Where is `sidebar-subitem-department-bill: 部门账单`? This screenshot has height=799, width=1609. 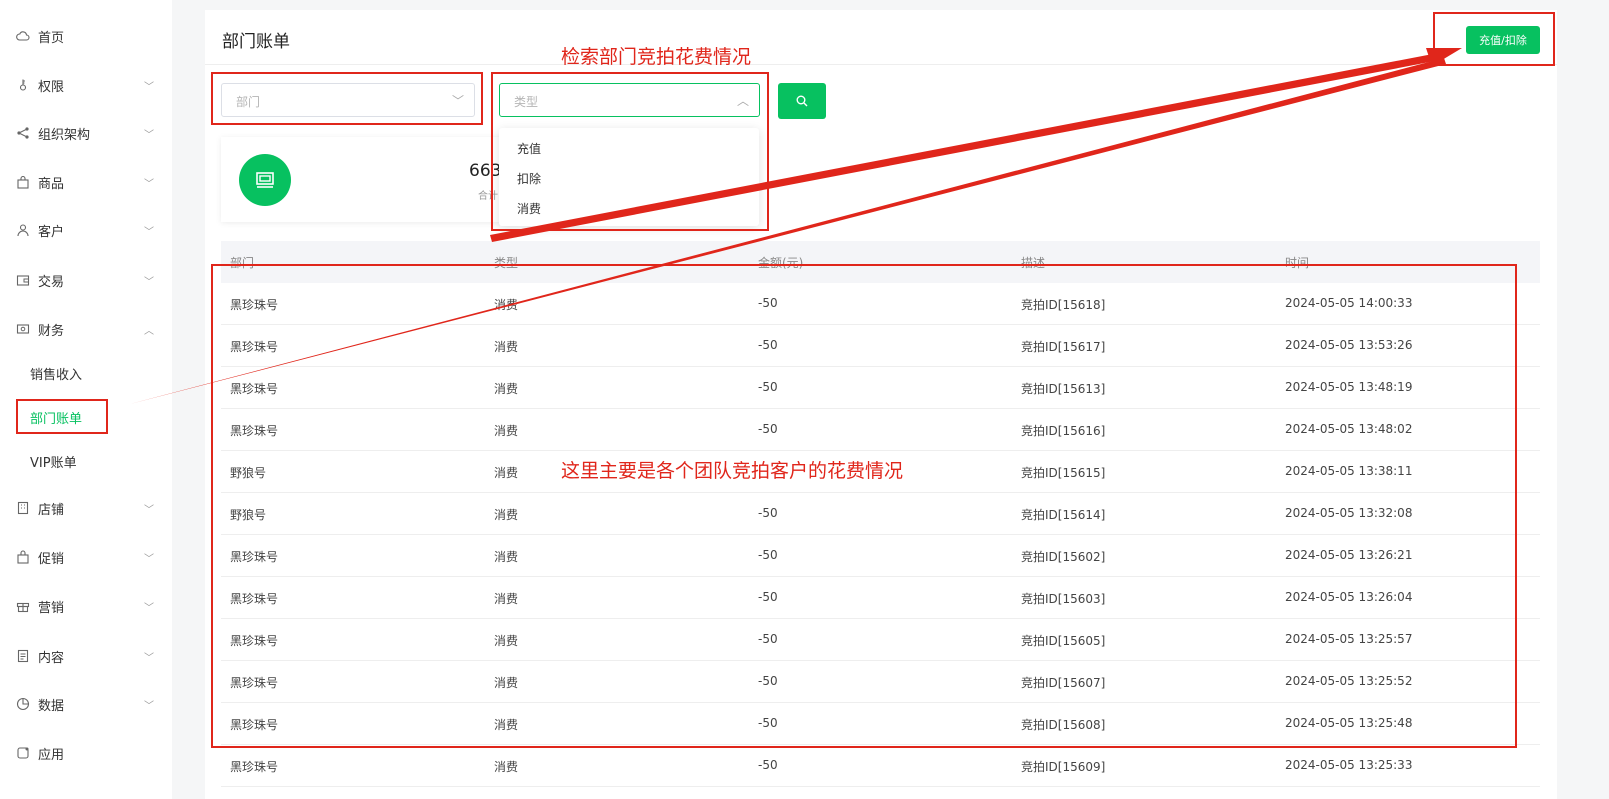
sidebar-subitem-department-bill: 部门账单 is located at coordinates (86, 417).